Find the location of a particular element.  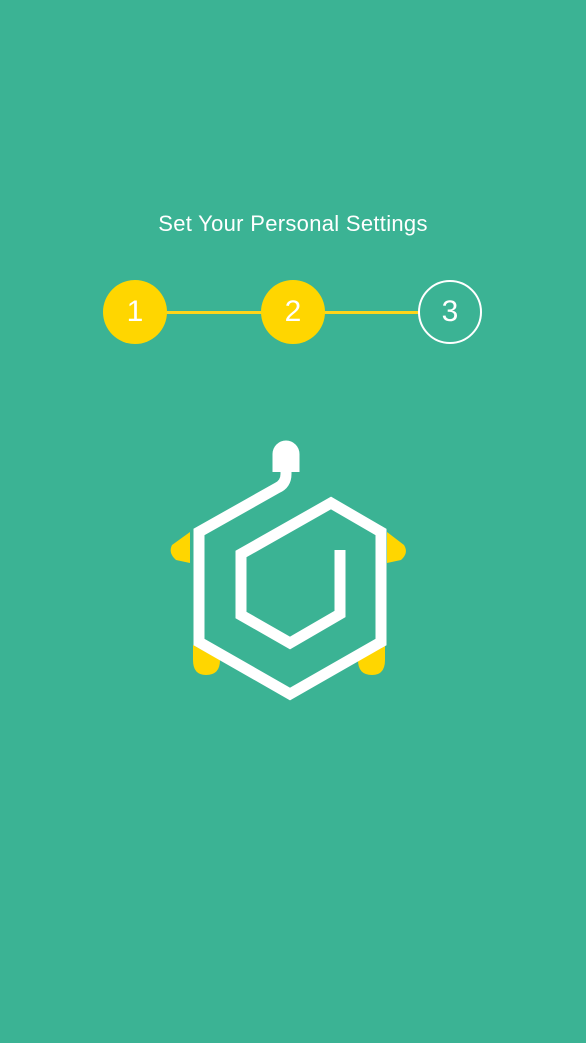

step-3: 3 is located at coordinates (450, 312).